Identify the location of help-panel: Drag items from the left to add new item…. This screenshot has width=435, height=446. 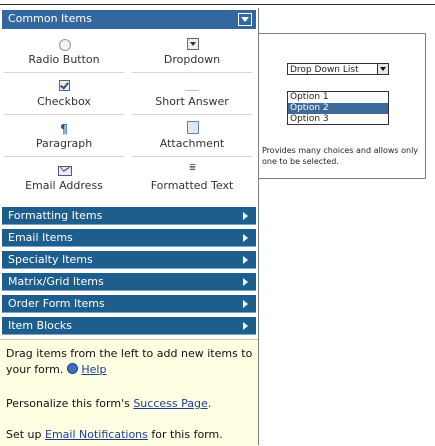
(129, 392).